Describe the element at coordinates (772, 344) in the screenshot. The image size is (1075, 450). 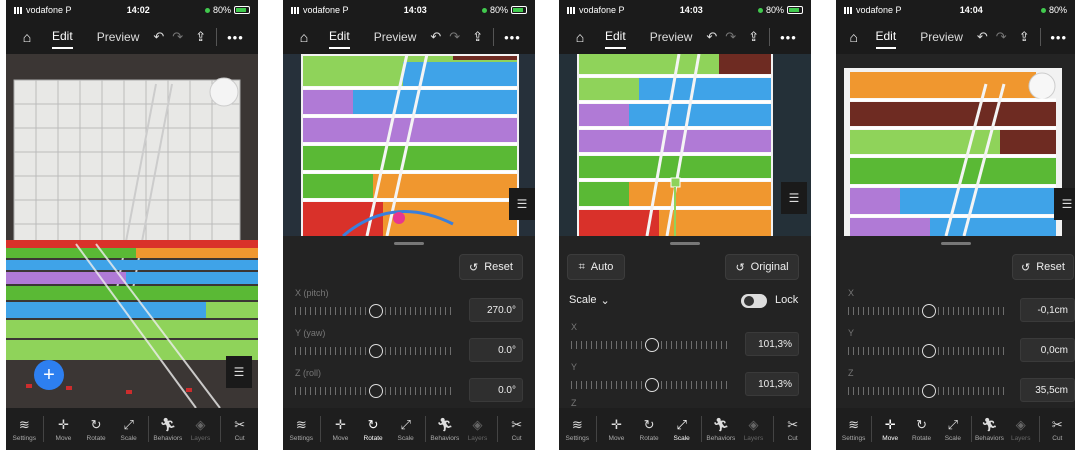
I see `x-scale-value: 101,3%` at that location.